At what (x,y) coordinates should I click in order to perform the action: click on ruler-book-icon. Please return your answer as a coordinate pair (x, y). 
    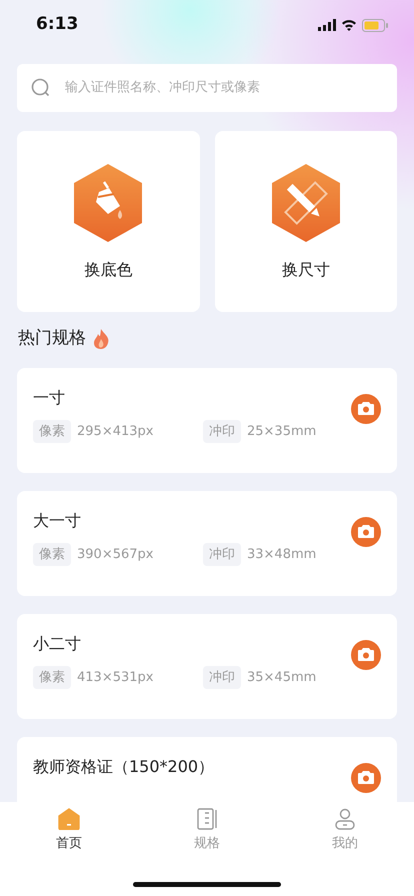
    Looking at the image, I should click on (207, 819).